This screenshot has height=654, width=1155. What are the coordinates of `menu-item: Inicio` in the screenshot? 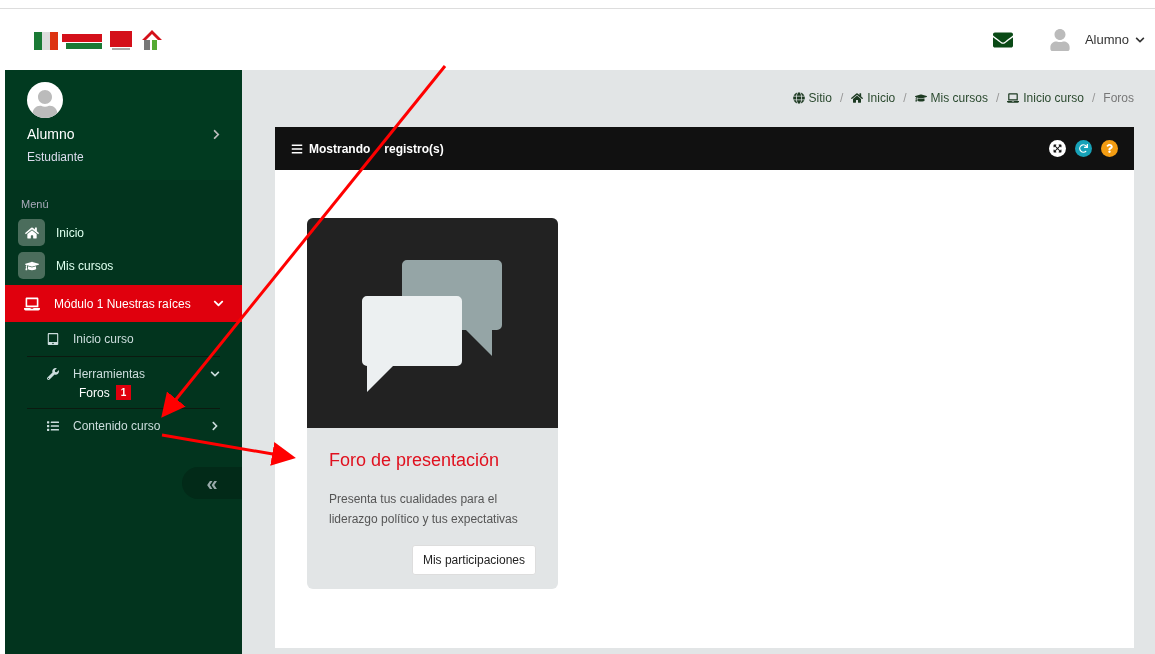 It's located at (123, 232).